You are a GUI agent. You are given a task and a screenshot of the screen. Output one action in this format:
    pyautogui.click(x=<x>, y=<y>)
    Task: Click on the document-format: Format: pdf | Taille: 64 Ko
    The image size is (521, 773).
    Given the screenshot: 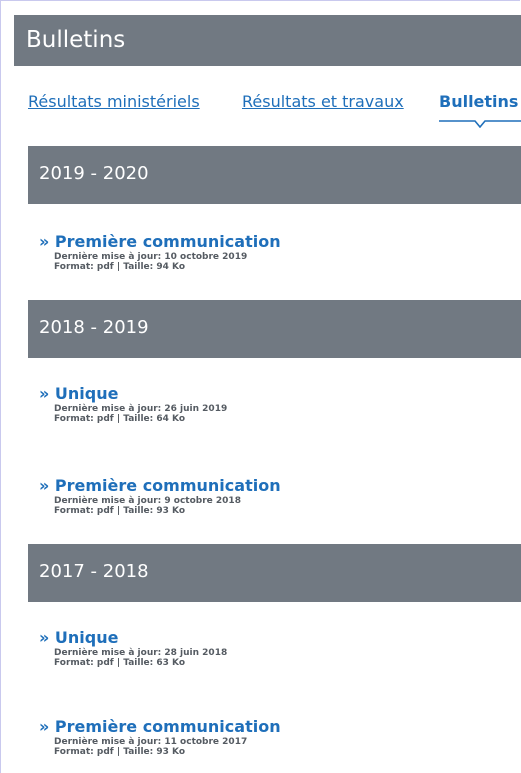 What is the action you would take?
    pyautogui.click(x=120, y=419)
    